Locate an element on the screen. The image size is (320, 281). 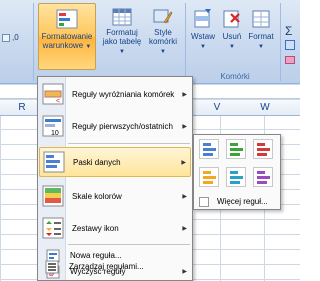
icon-sets-icon is located at coordinates (53, 228).